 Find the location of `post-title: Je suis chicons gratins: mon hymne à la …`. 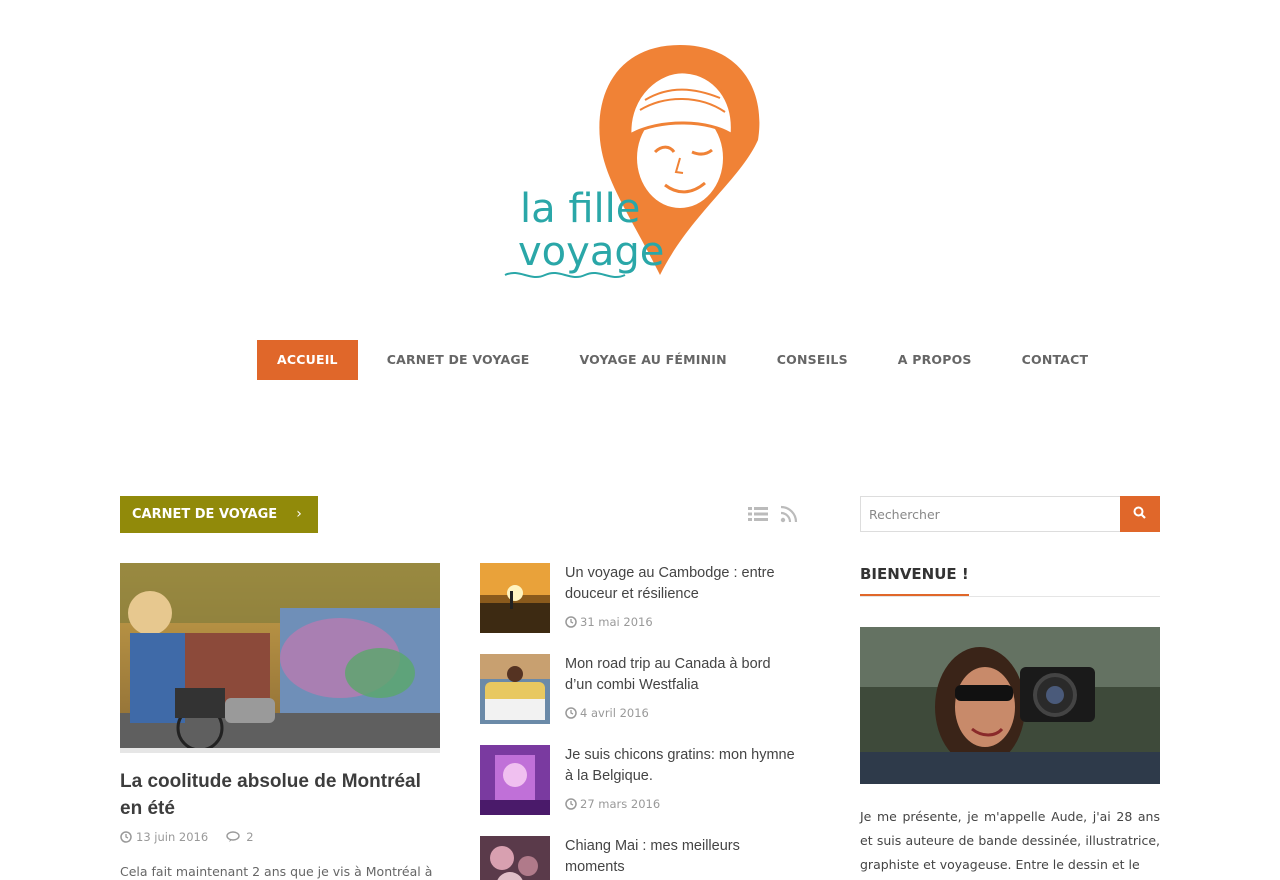

post-title: Je suis chicons gratins: mon hymne à la … is located at coordinates (682, 766).